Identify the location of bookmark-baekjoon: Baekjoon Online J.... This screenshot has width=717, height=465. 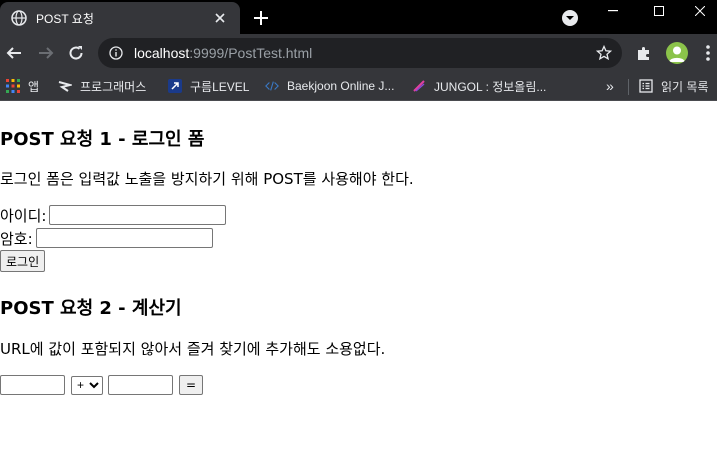
(329, 86).